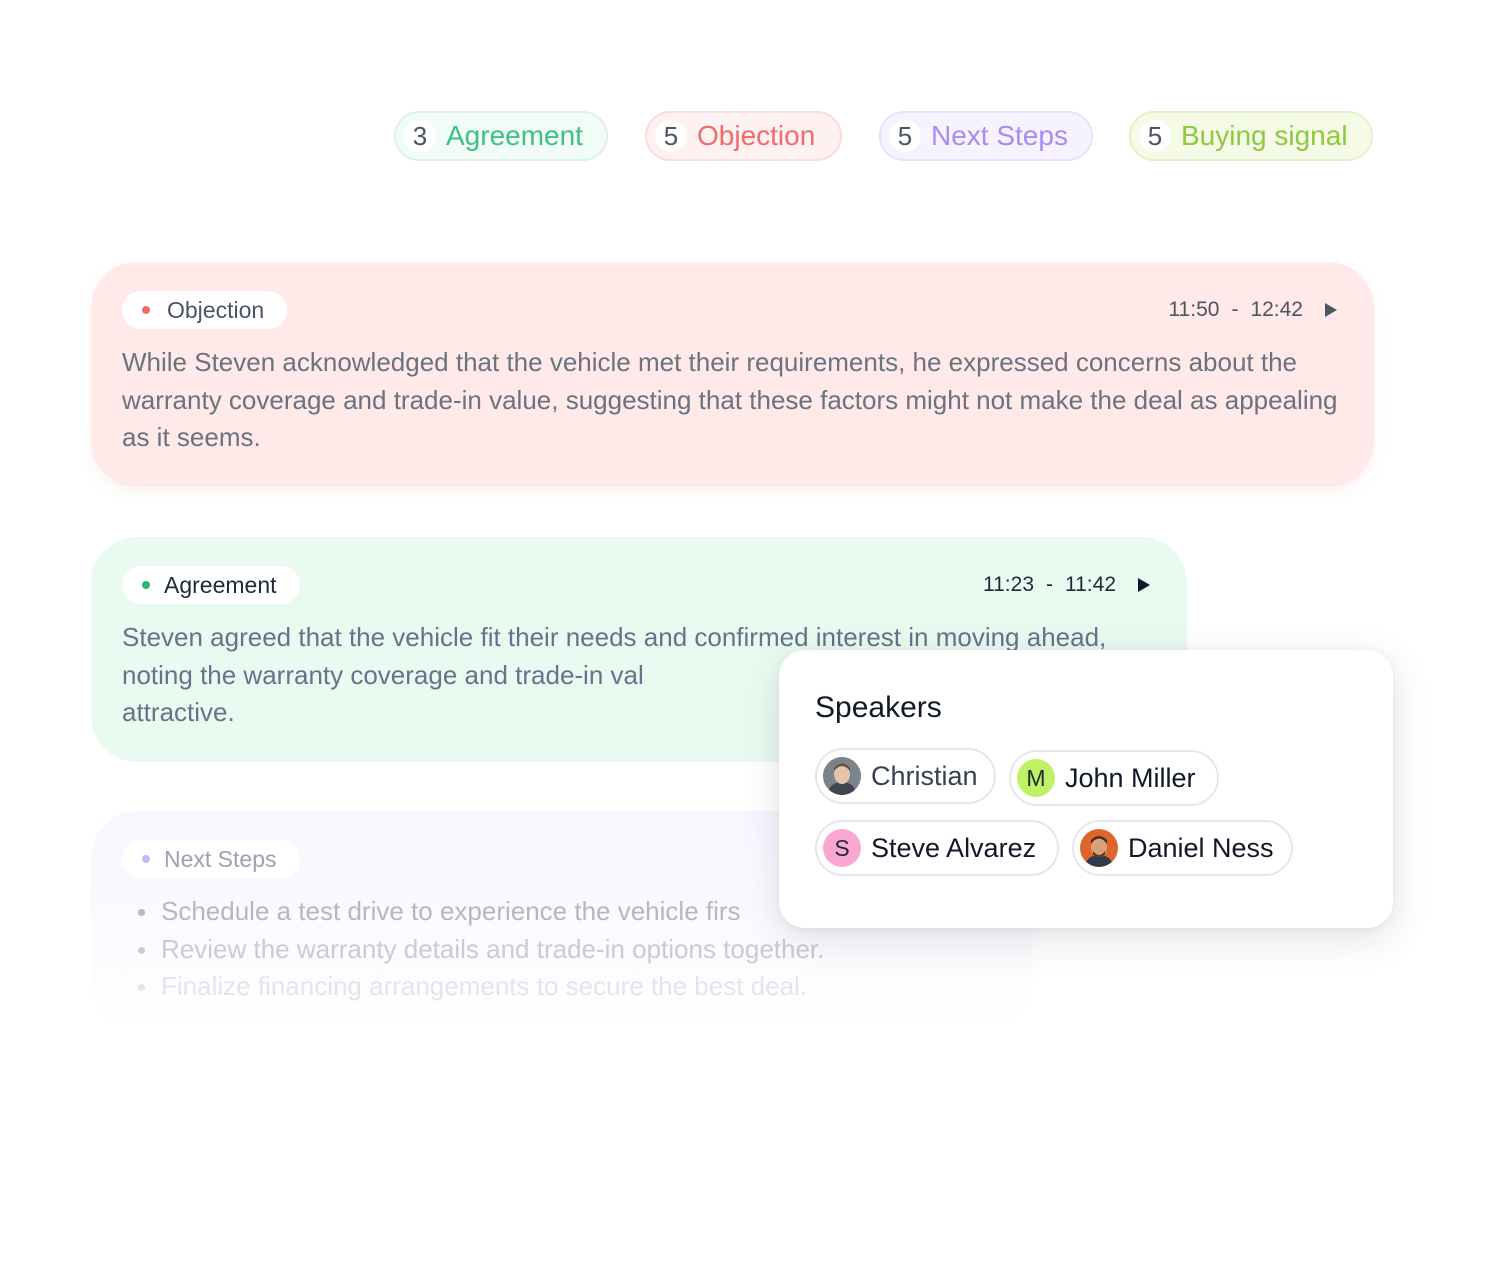 The image size is (1500, 1272). I want to click on moment-tag: Objection, so click(205, 310).